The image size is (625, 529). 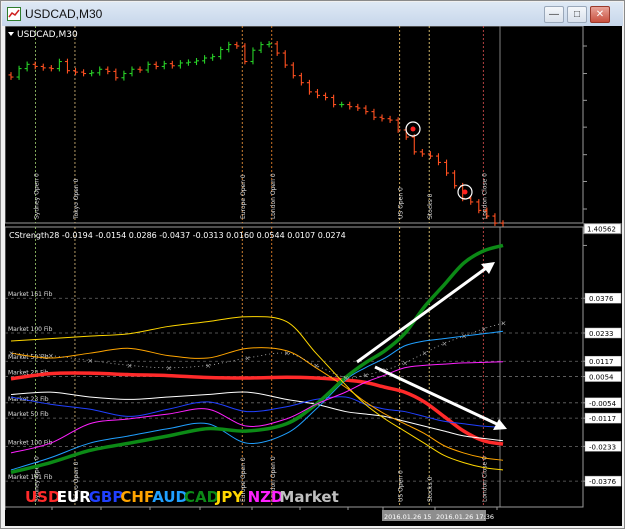 I want to click on session-label: London Open 0, so click(x=273, y=196).